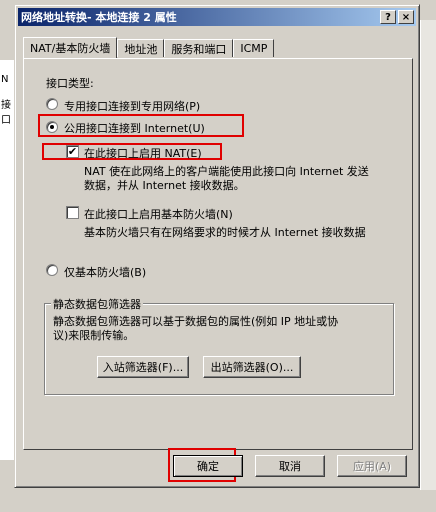 The image size is (436, 512). Describe the element at coordinates (52, 104) in the screenshot. I see `private-interface-radio` at that location.